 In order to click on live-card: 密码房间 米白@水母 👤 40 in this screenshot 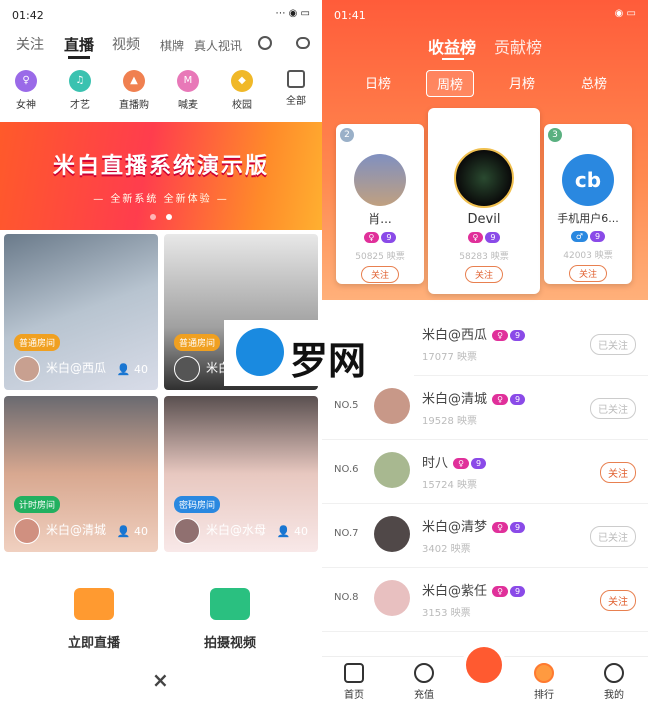, I will do `click(241, 474)`.